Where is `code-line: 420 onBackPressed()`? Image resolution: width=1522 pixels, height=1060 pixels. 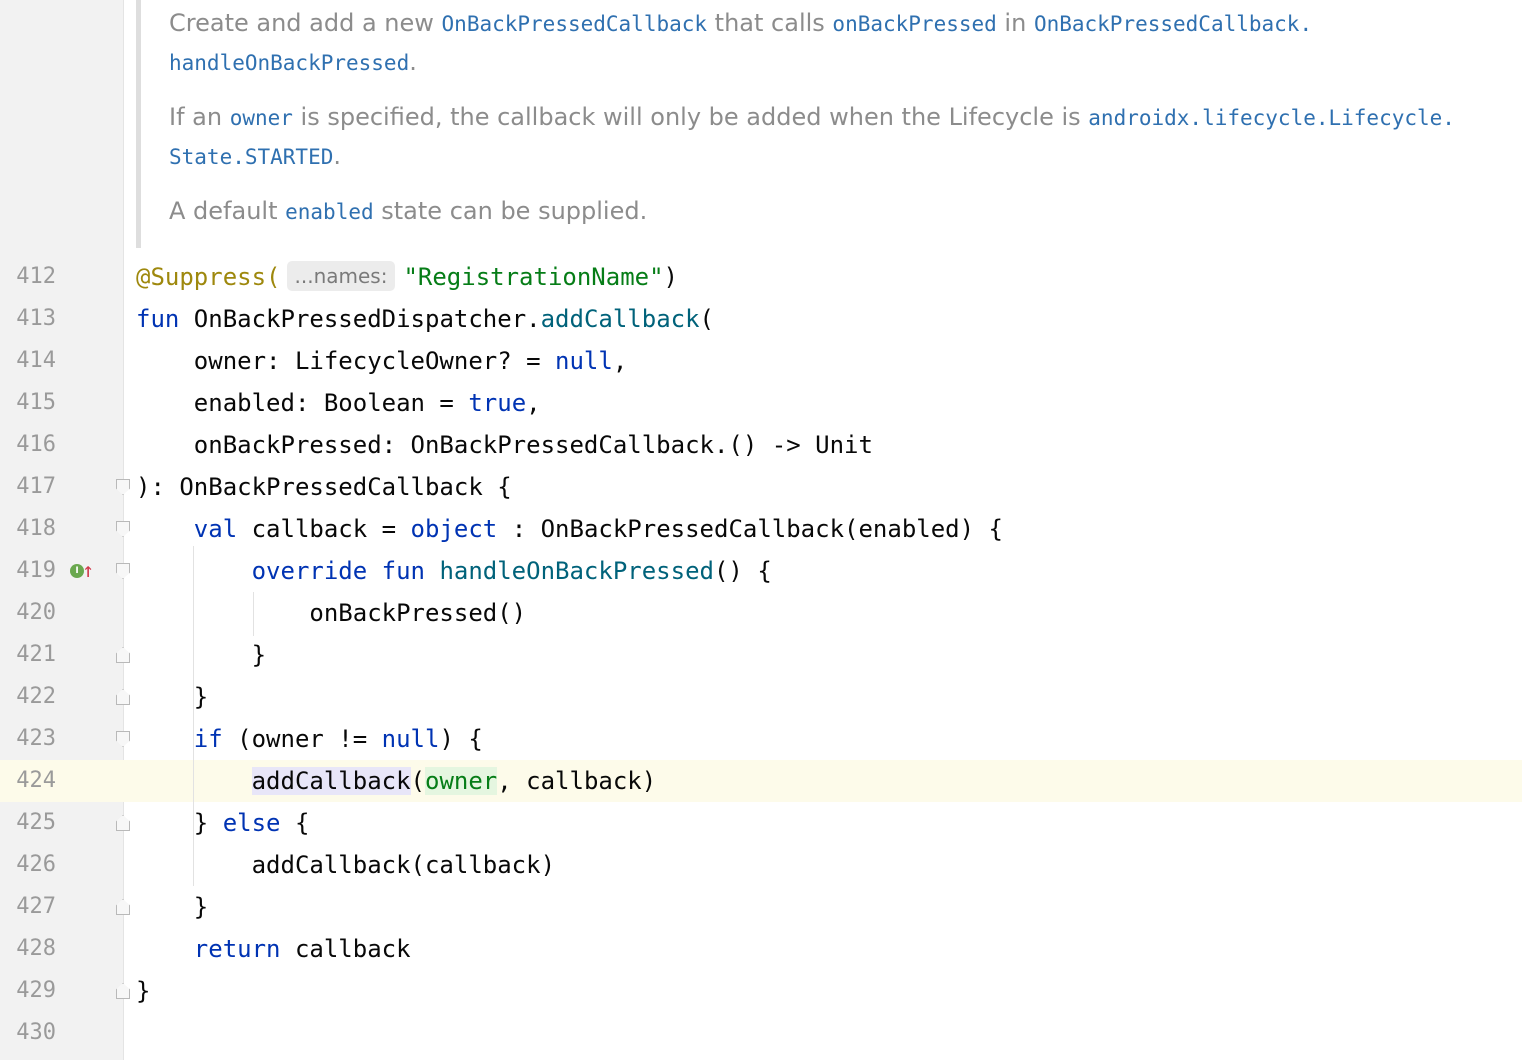 code-line: 420 onBackPressed() is located at coordinates (761, 613).